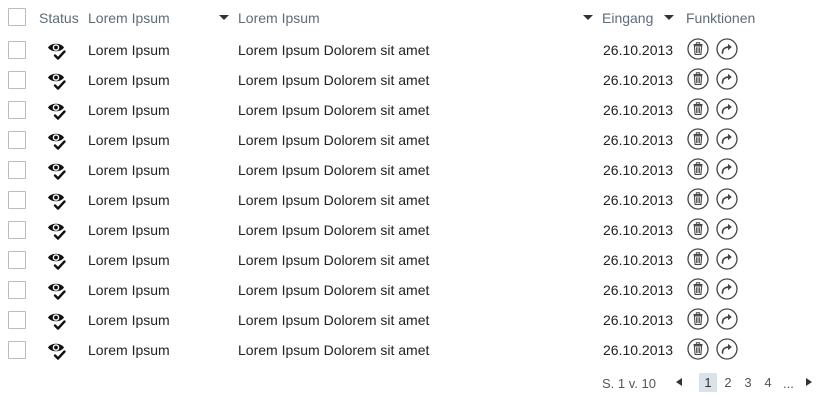 This screenshot has height=402, width=831. Describe the element at coordinates (588, 17) in the screenshot. I see `sort-col2-caret-down-icon` at that location.